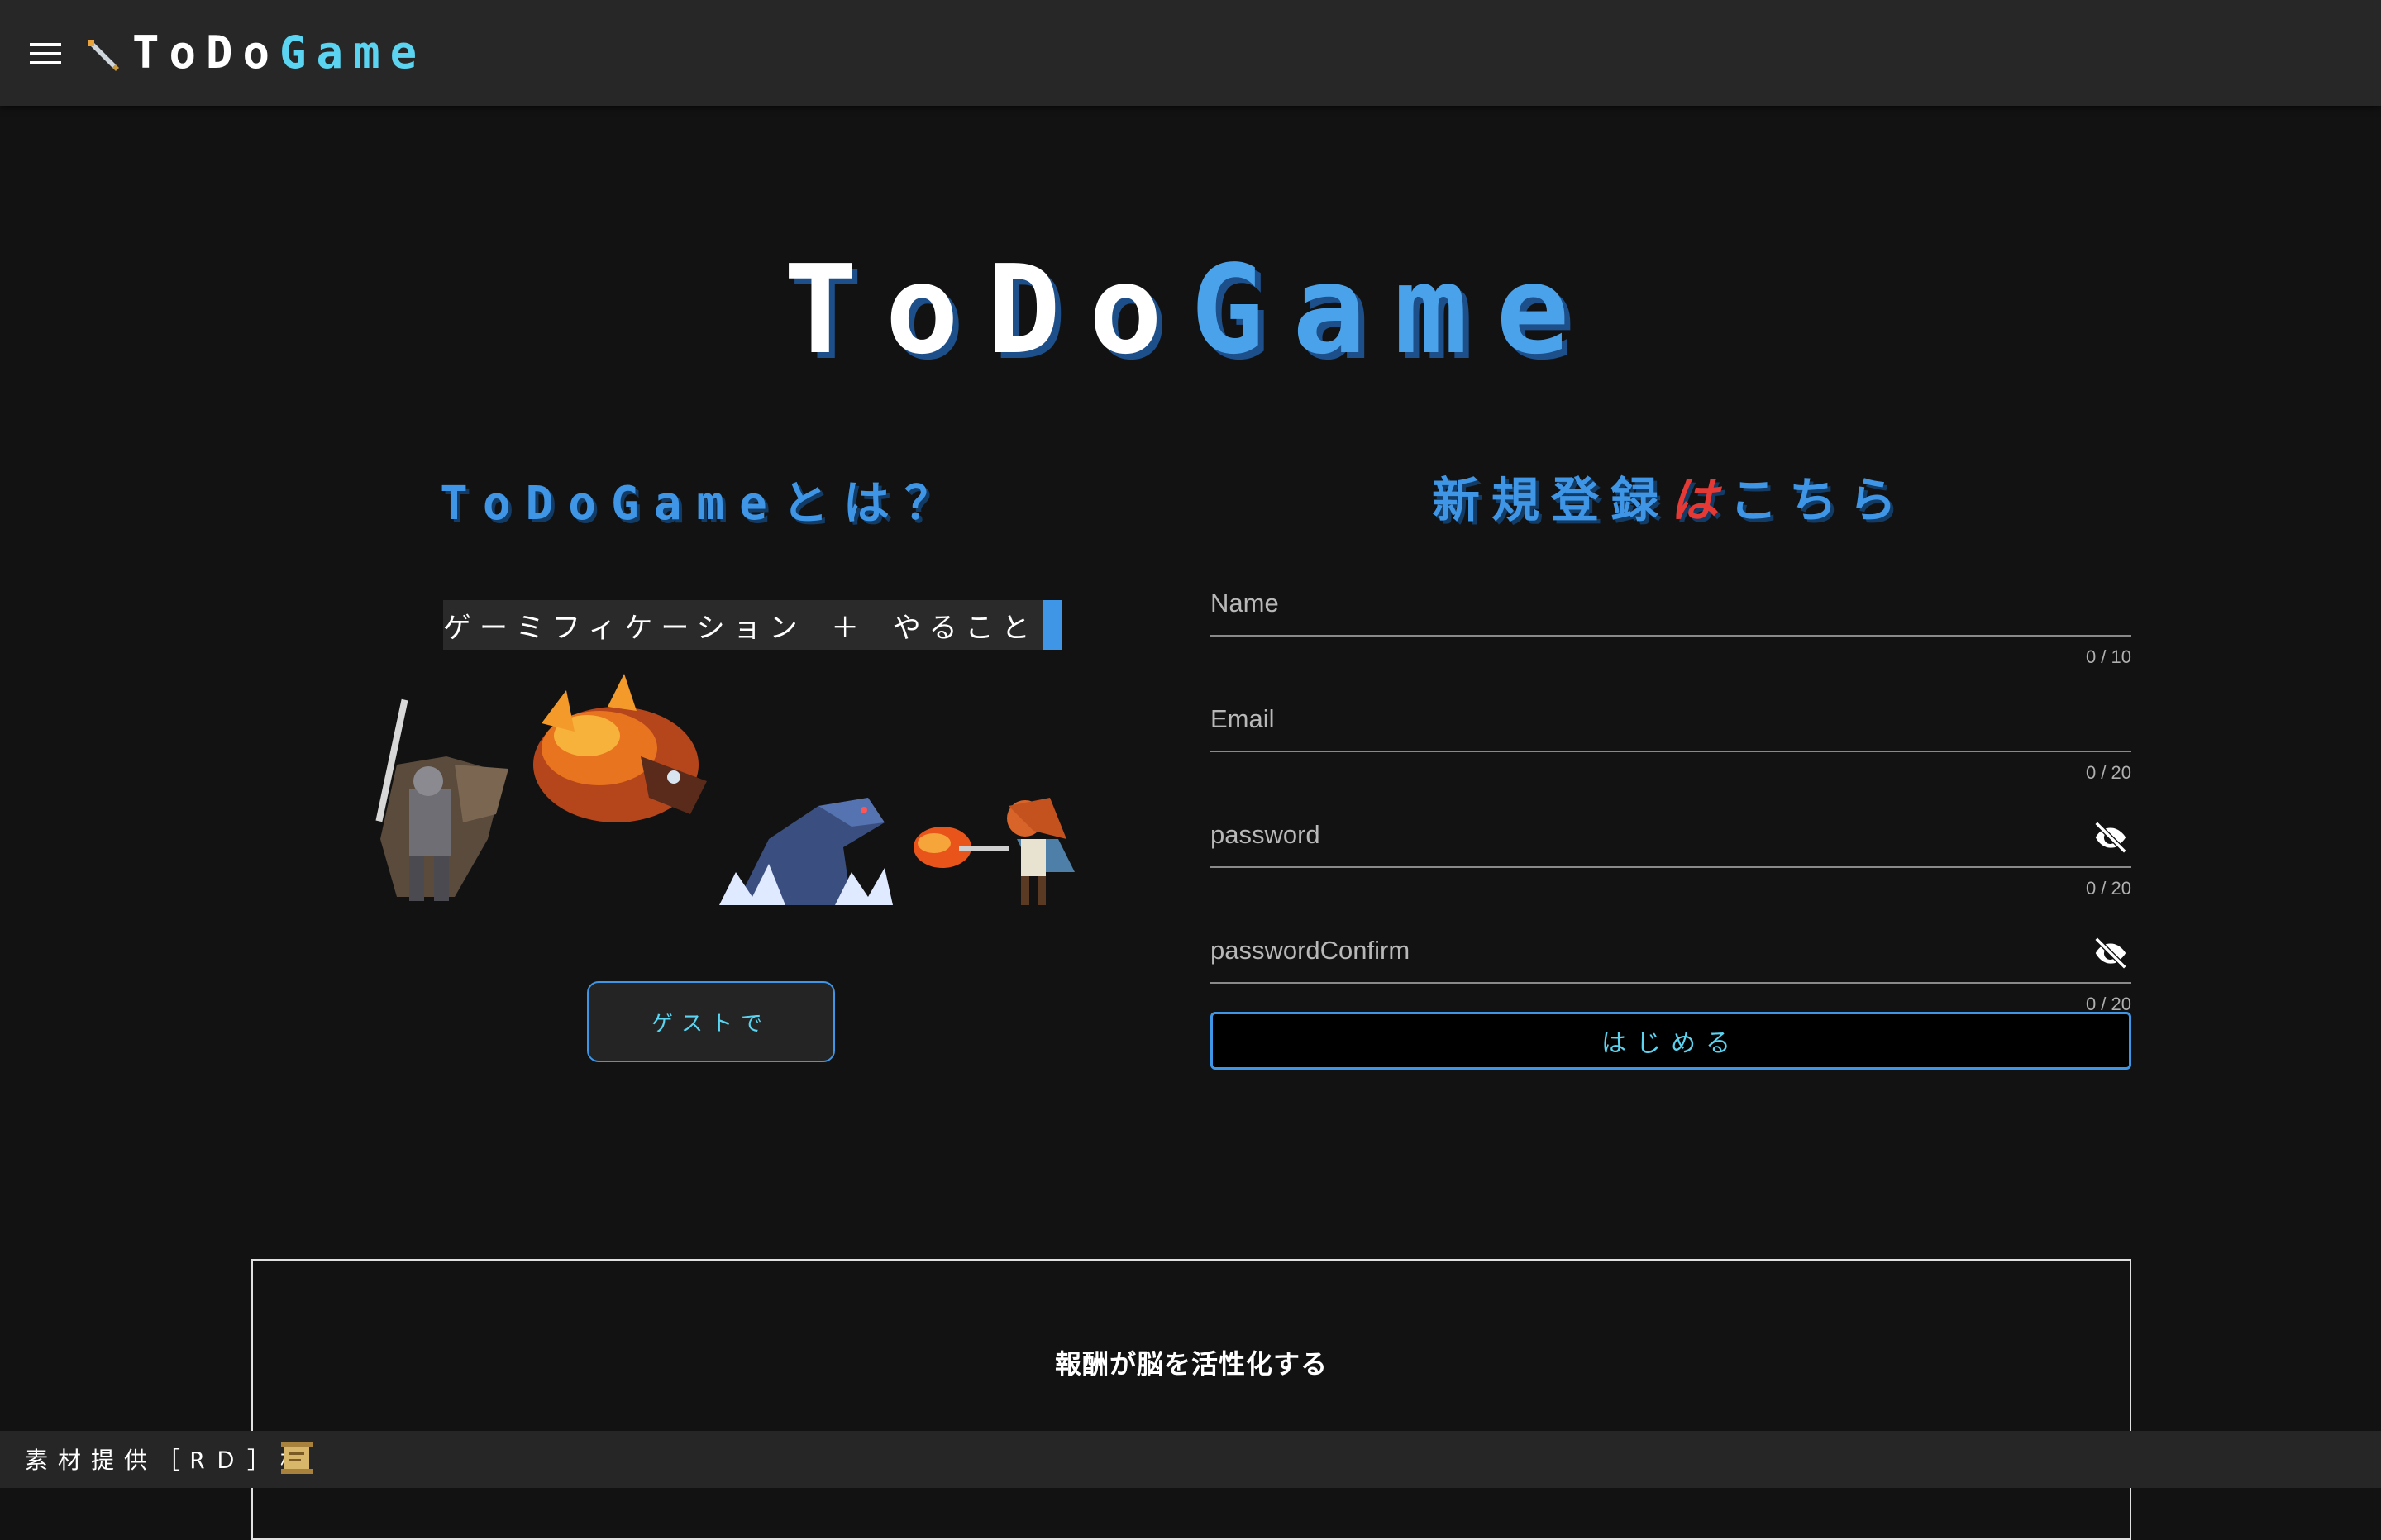 The width and height of the screenshot is (2381, 1540). What do you see at coordinates (104, 55) in the screenshot?
I see `sword-icon` at bounding box center [104, 55].